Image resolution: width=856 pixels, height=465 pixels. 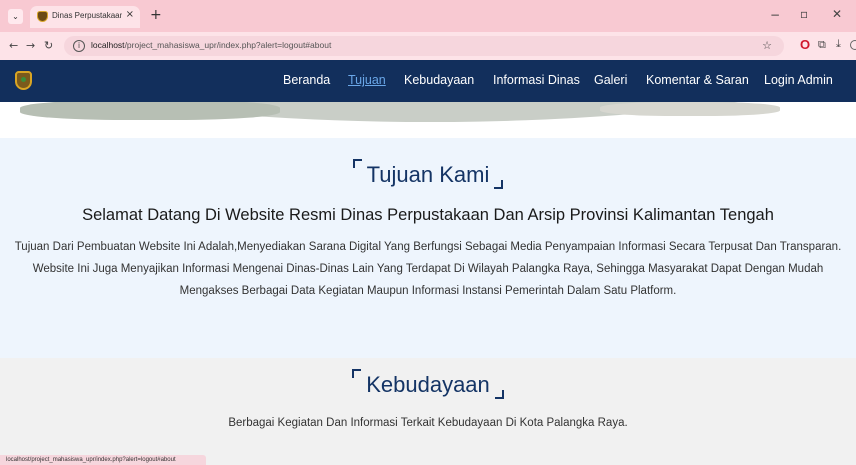 What do you see at coordinates (610, 80) in the screenshot?
I see `nav-link-galeri: Galeri` at bounding box center [610, 80].